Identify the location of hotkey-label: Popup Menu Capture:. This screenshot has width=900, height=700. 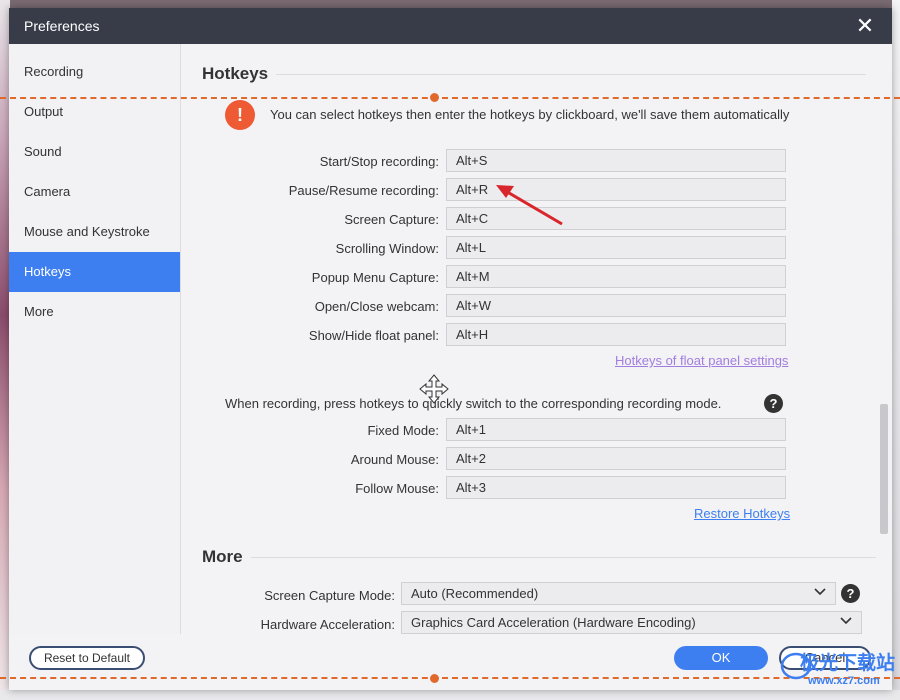
(375, 277).